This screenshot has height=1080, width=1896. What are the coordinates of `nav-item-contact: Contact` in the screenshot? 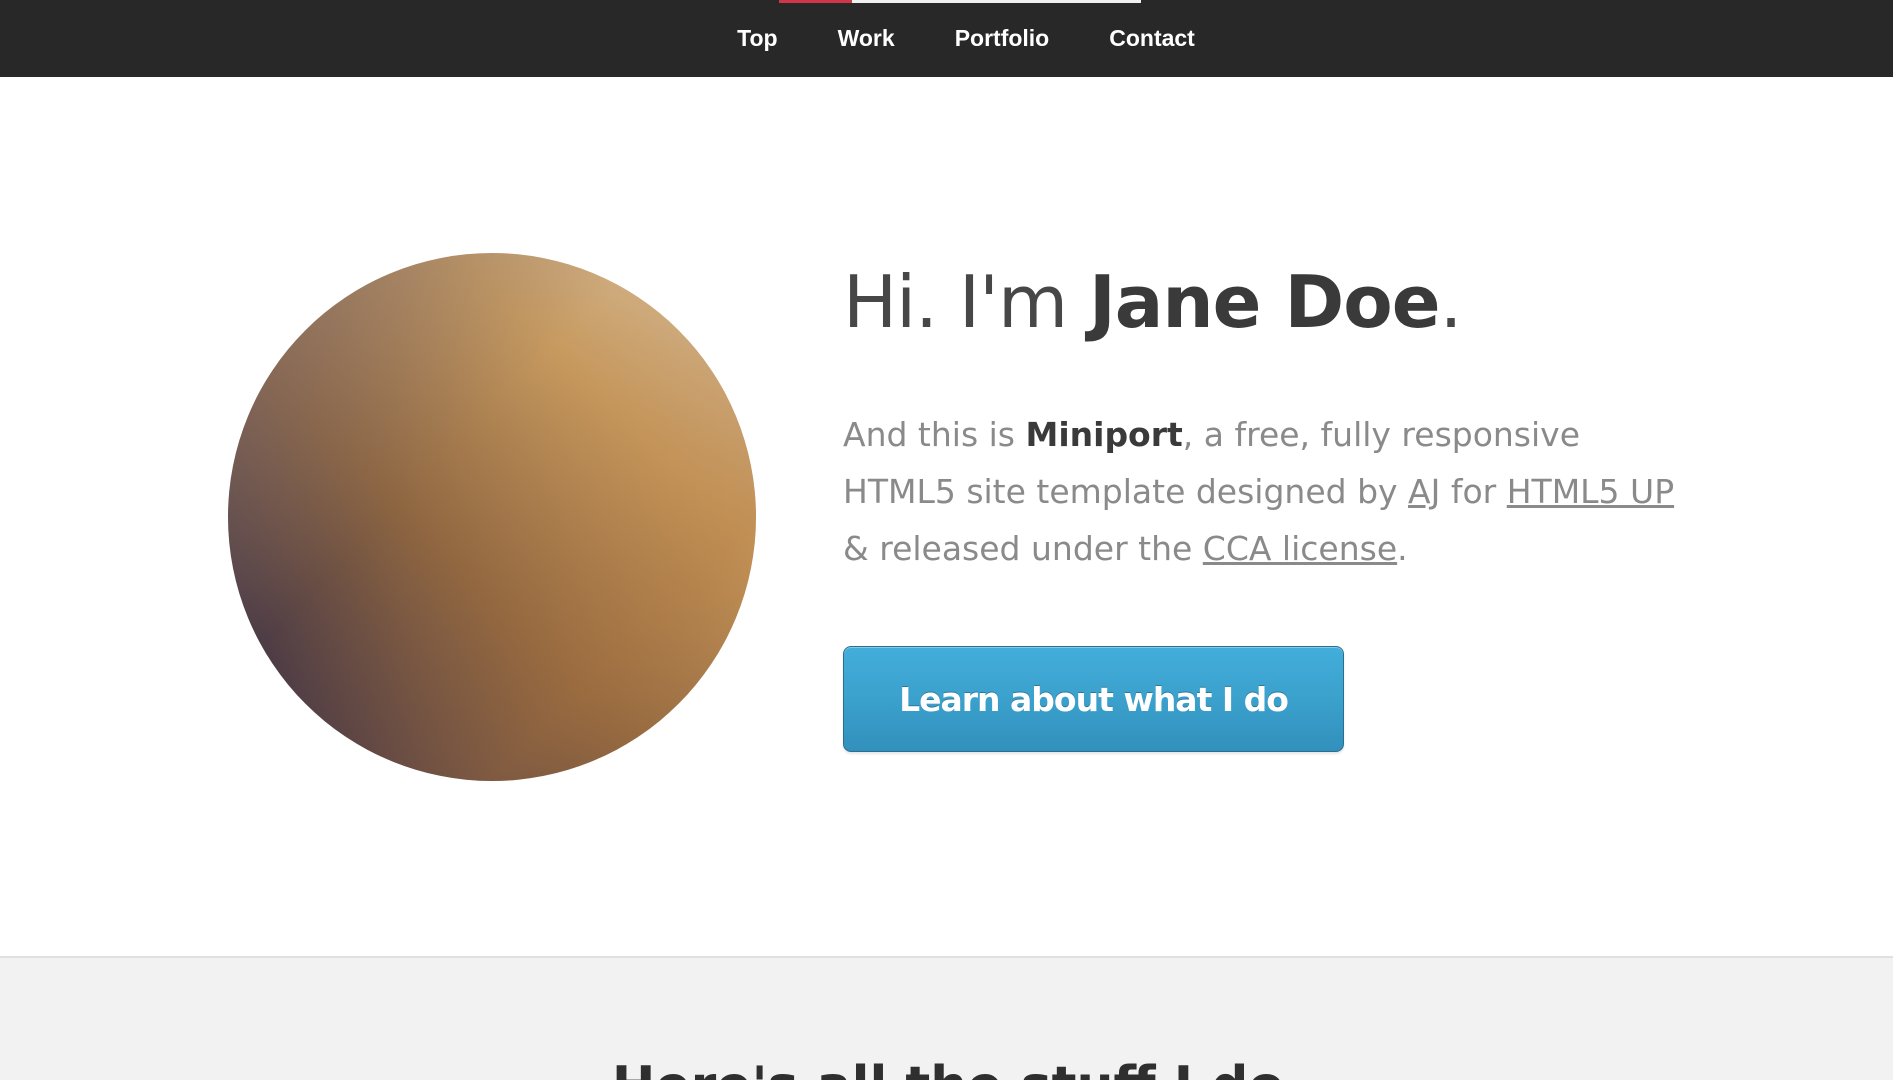 It's located at (1152, 38).